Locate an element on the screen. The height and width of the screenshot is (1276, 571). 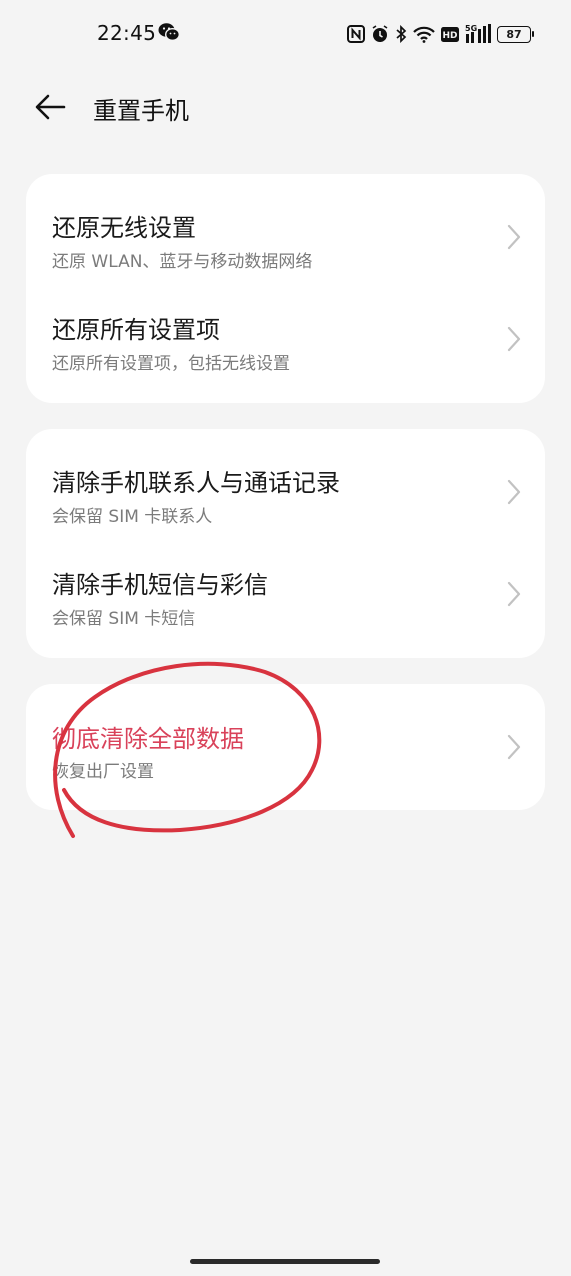
list-item-erase-all-data: 彻底清除全部数据 恢复出厂设置 is located at coordinates (285, 747).